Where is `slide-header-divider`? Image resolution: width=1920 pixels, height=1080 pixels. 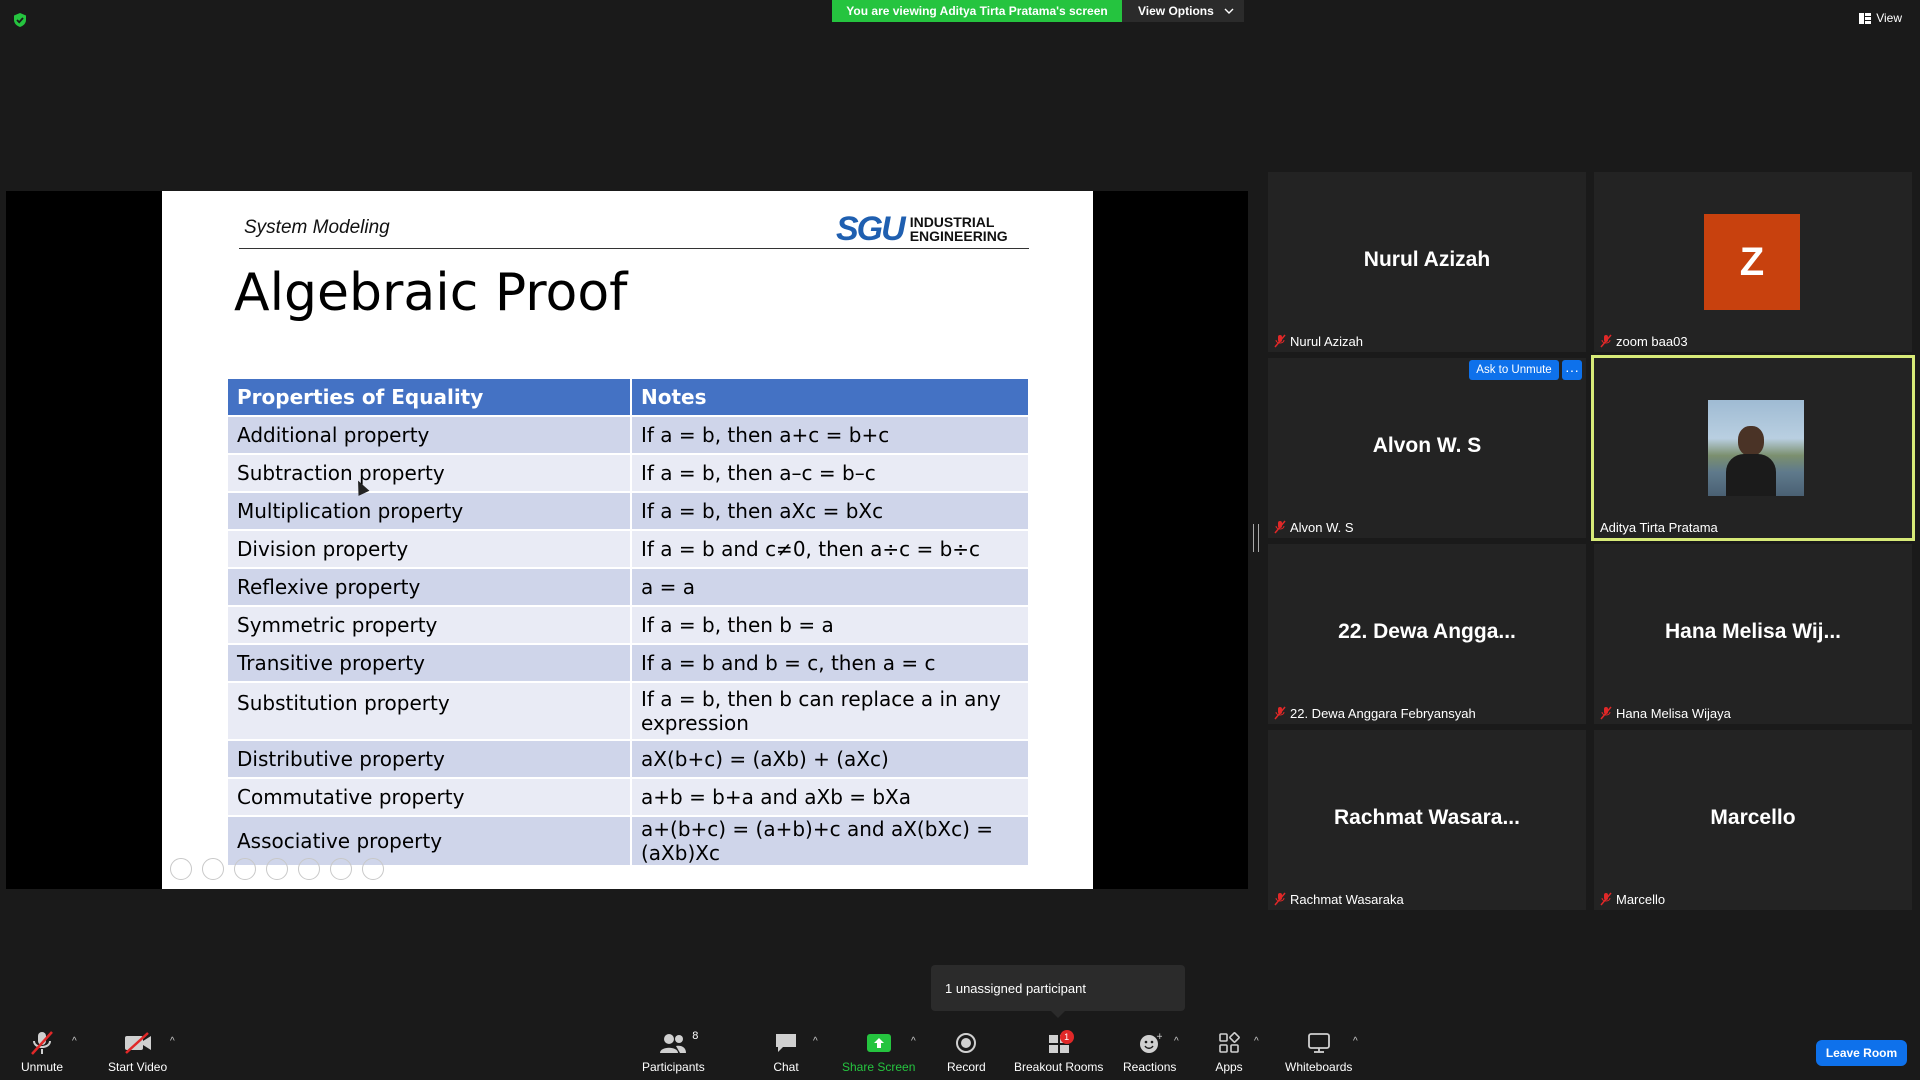
slide-header-divider is located at coordinates (634, 248).